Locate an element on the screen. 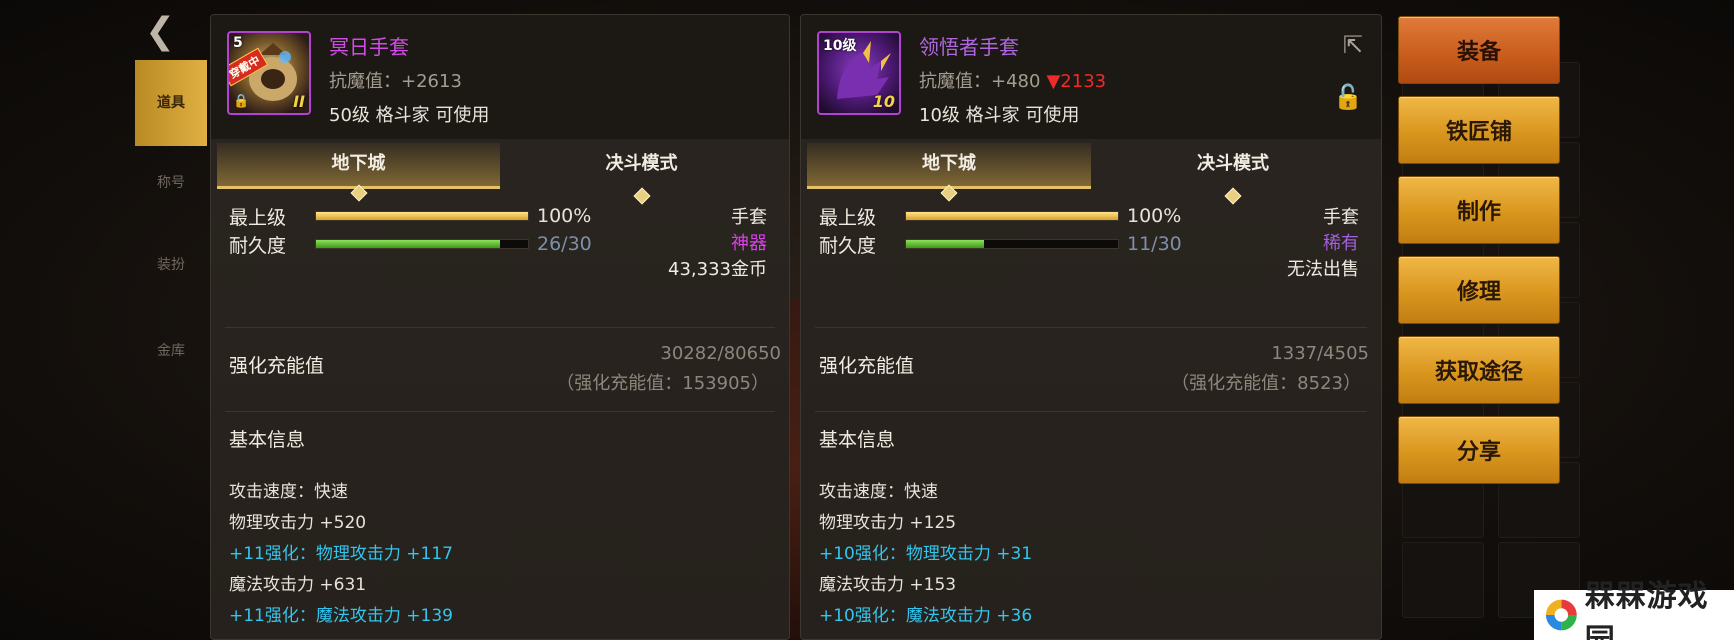 This screenshot has width=1734, height=640. enhance-progress: 30282/80650 is located at coordinates (720, 353).